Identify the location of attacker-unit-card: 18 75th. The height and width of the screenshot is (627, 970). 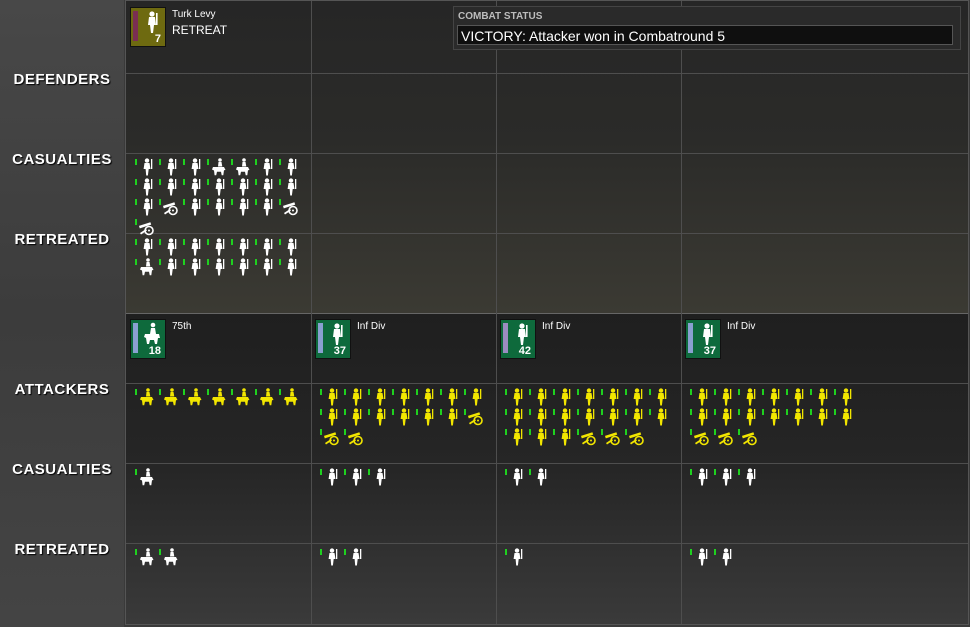
(216, 336).